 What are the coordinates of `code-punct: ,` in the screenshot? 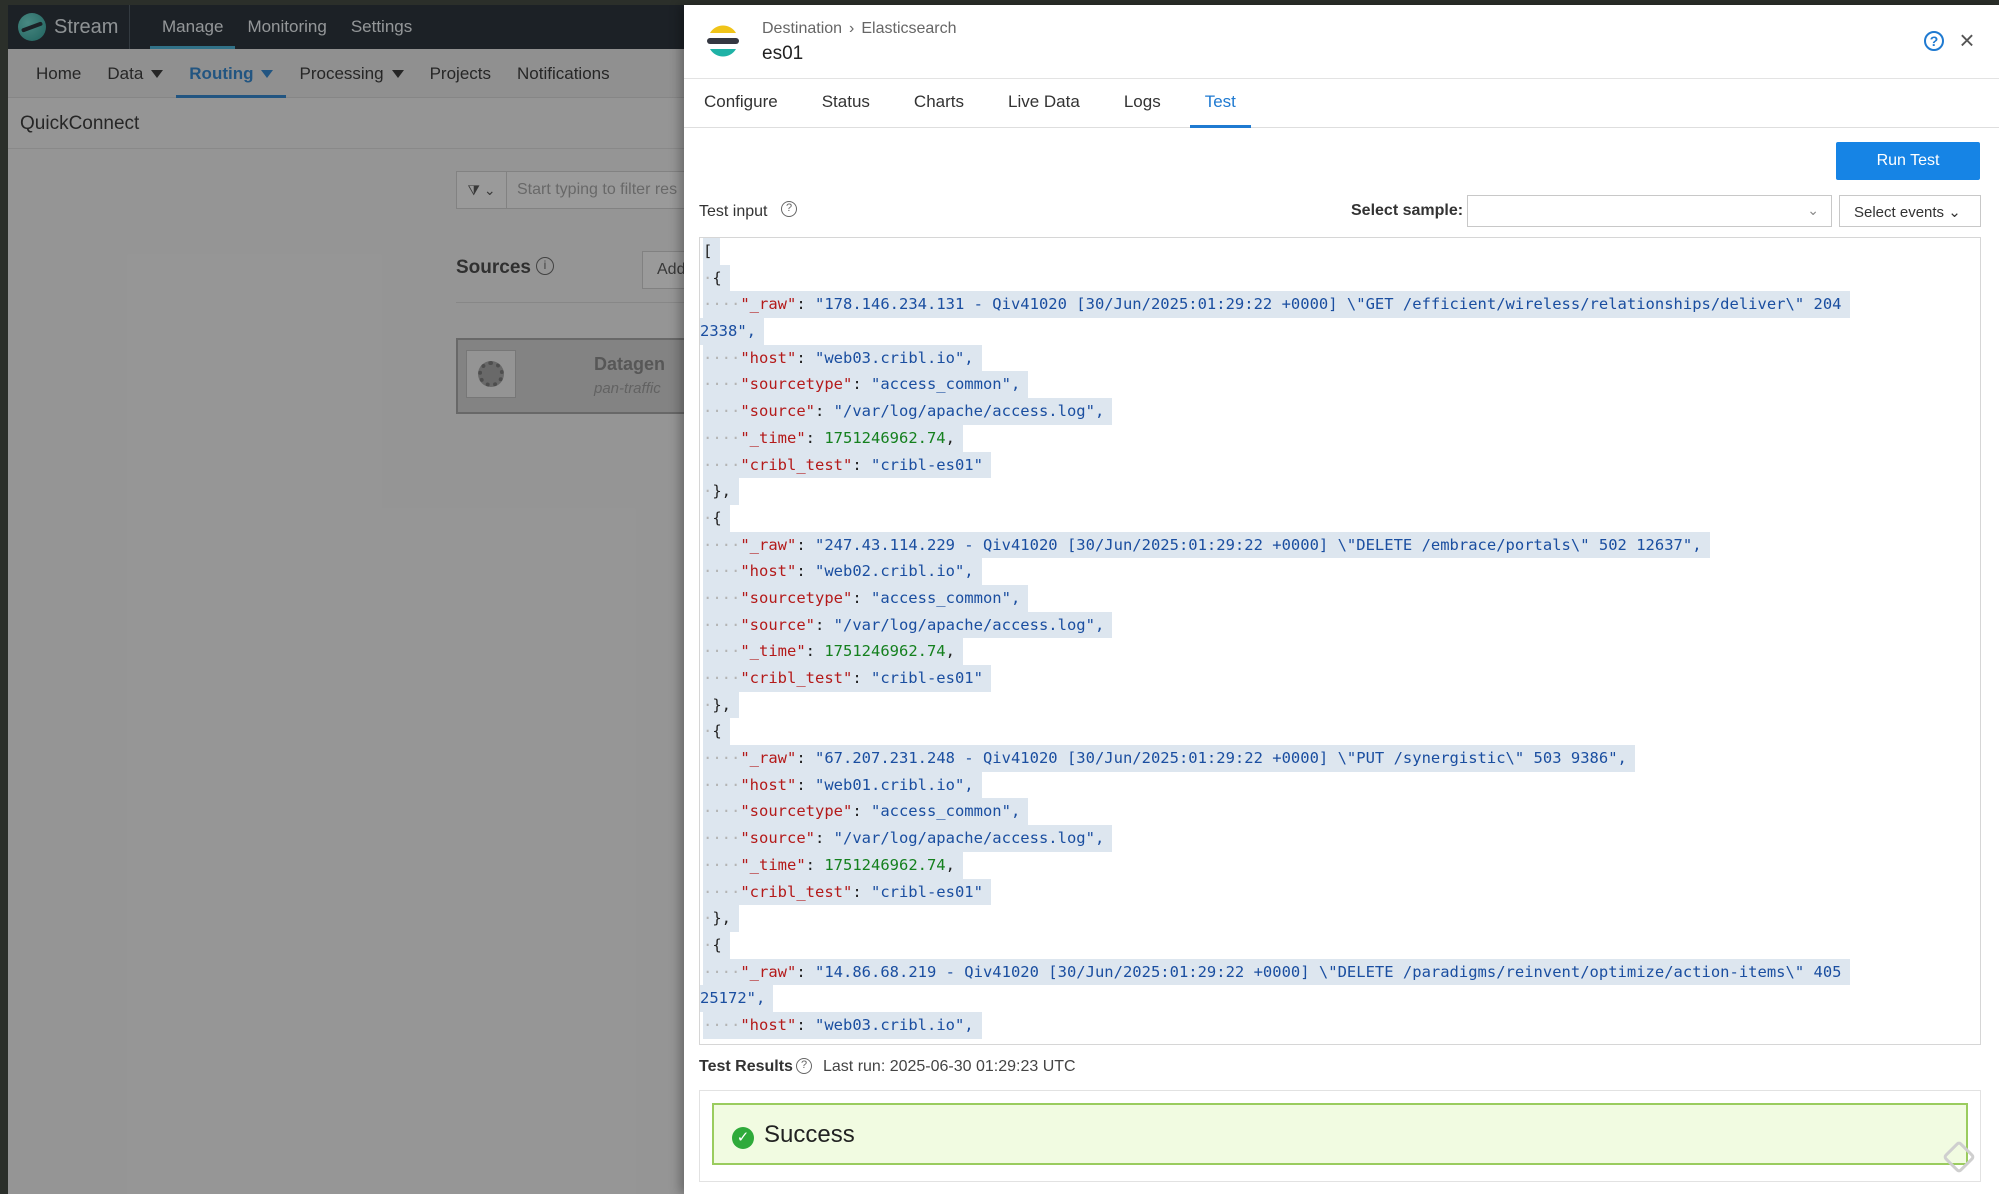 It's located at (950, 651).